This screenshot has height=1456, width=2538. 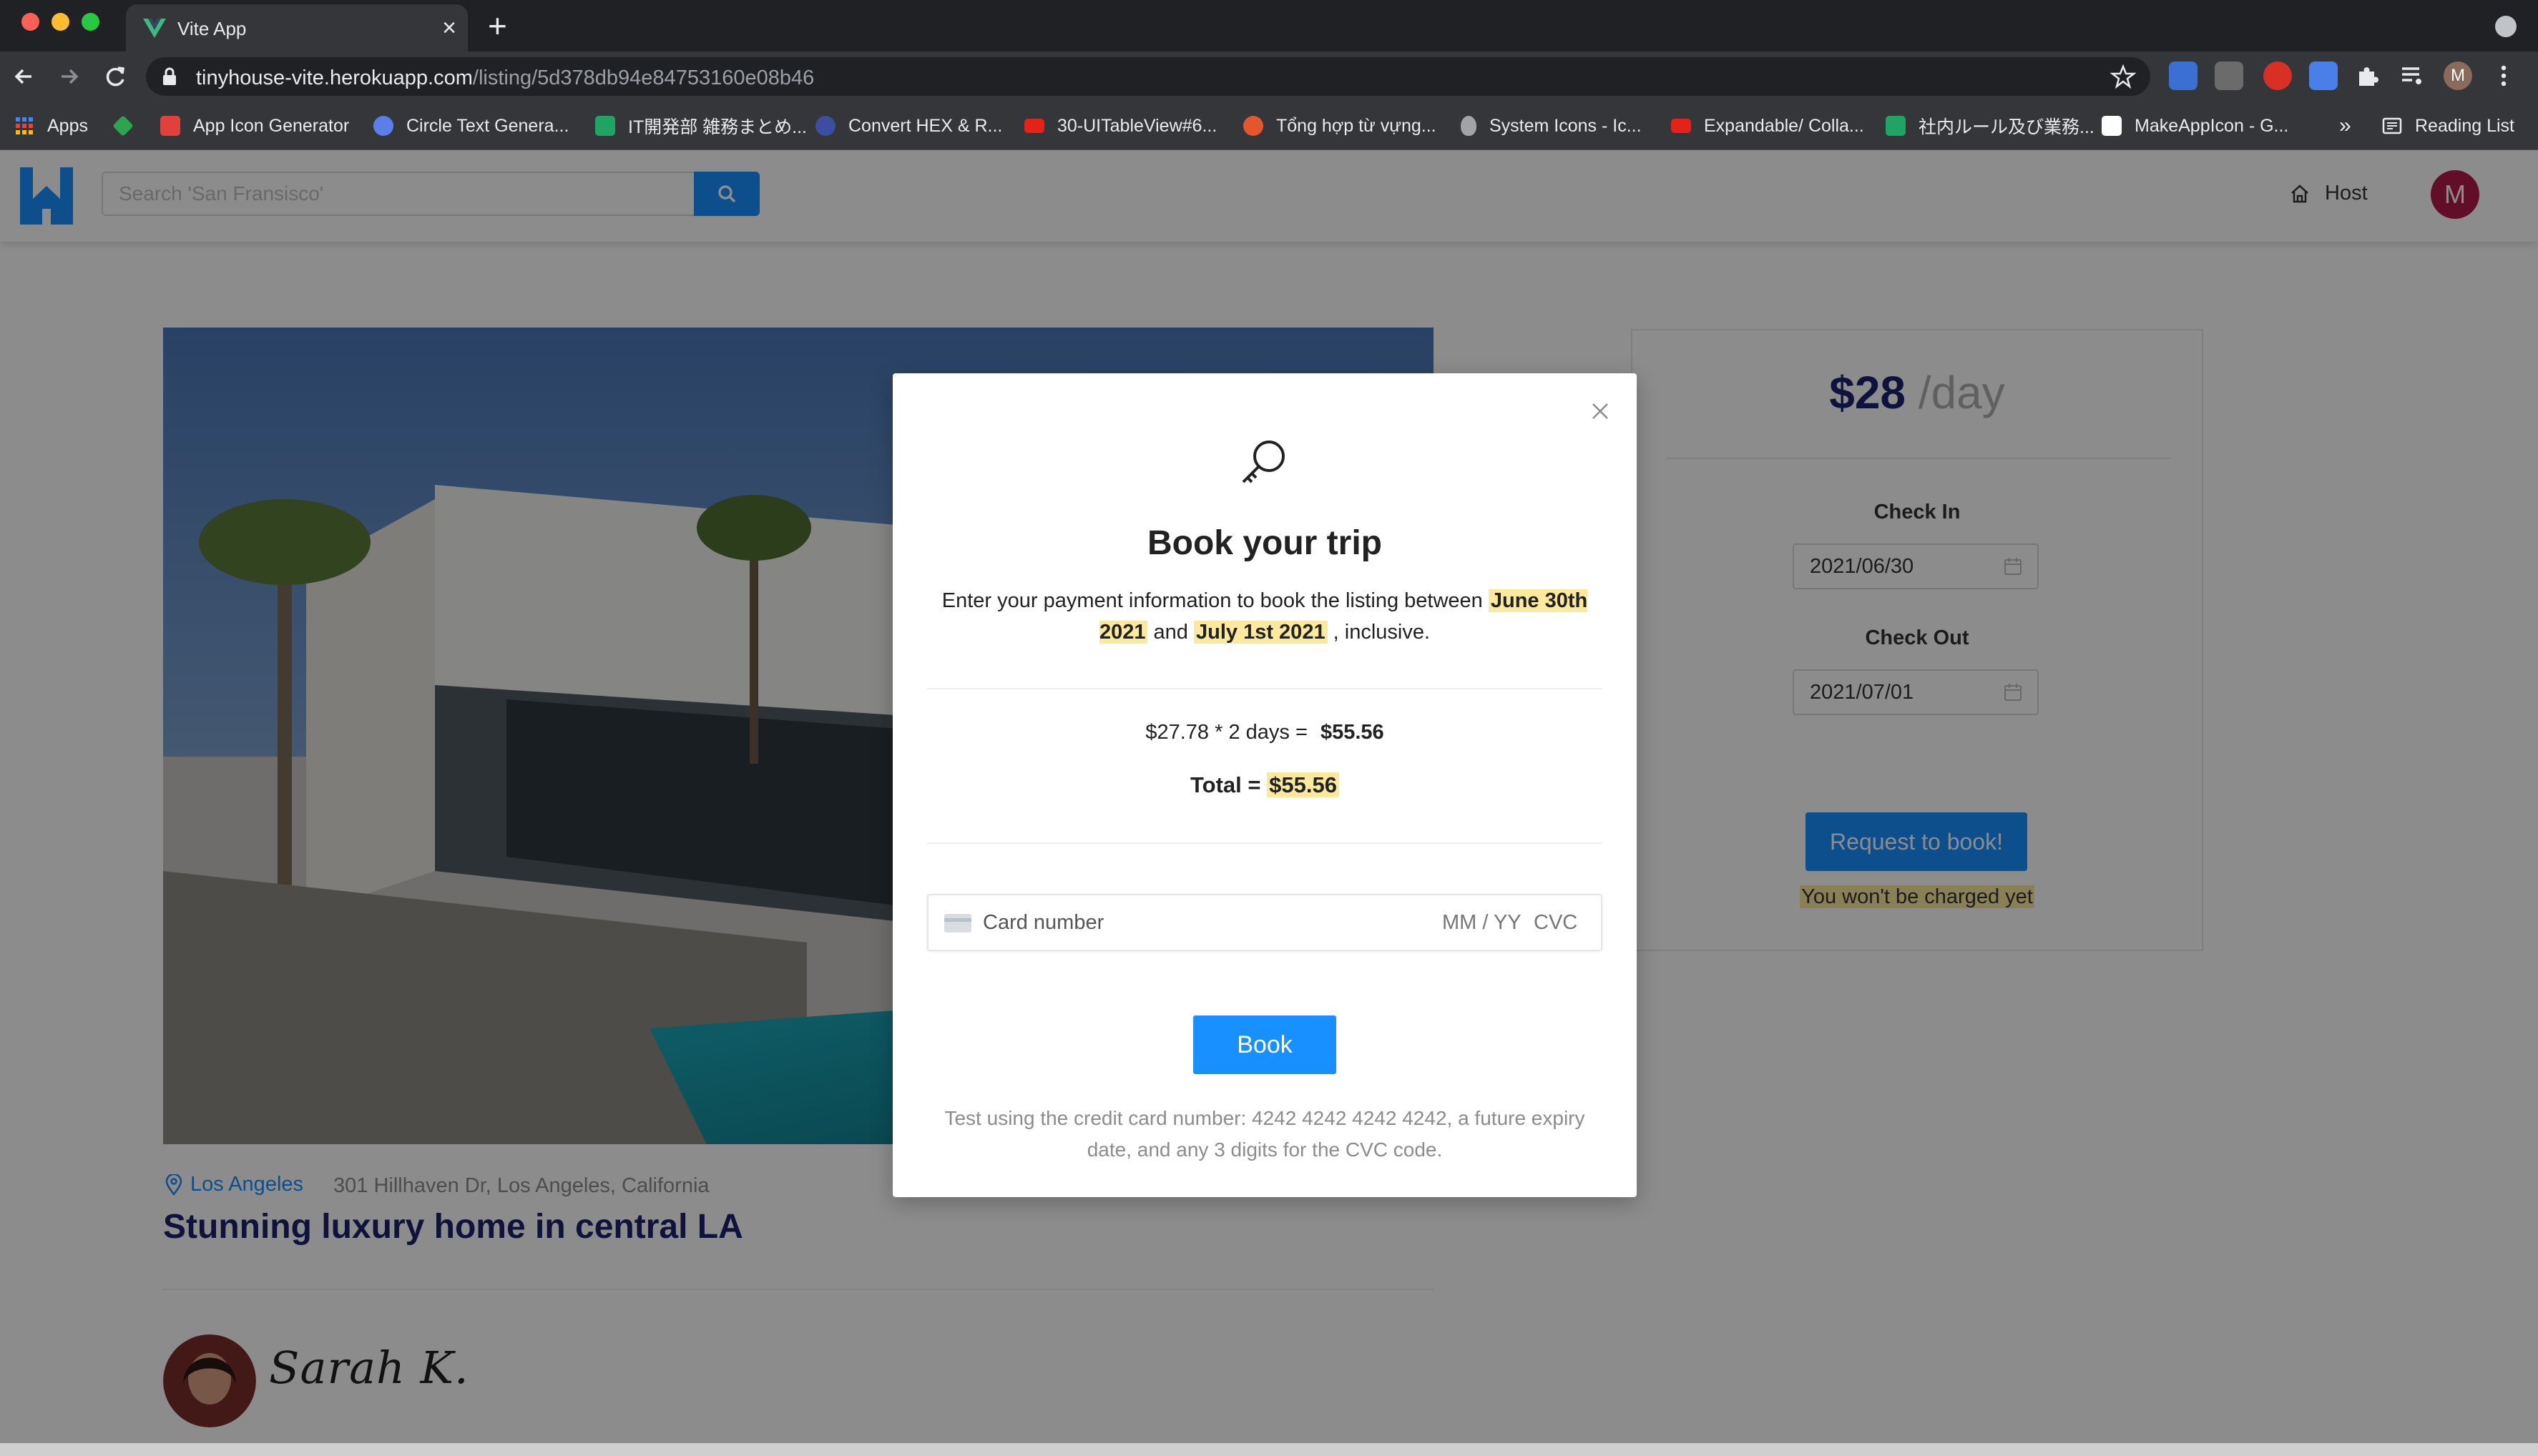 What do you see at coordinates (1352, 732) in the screenshot?
I see `calc-result: $55.56` at bounding box center [1352, 732].